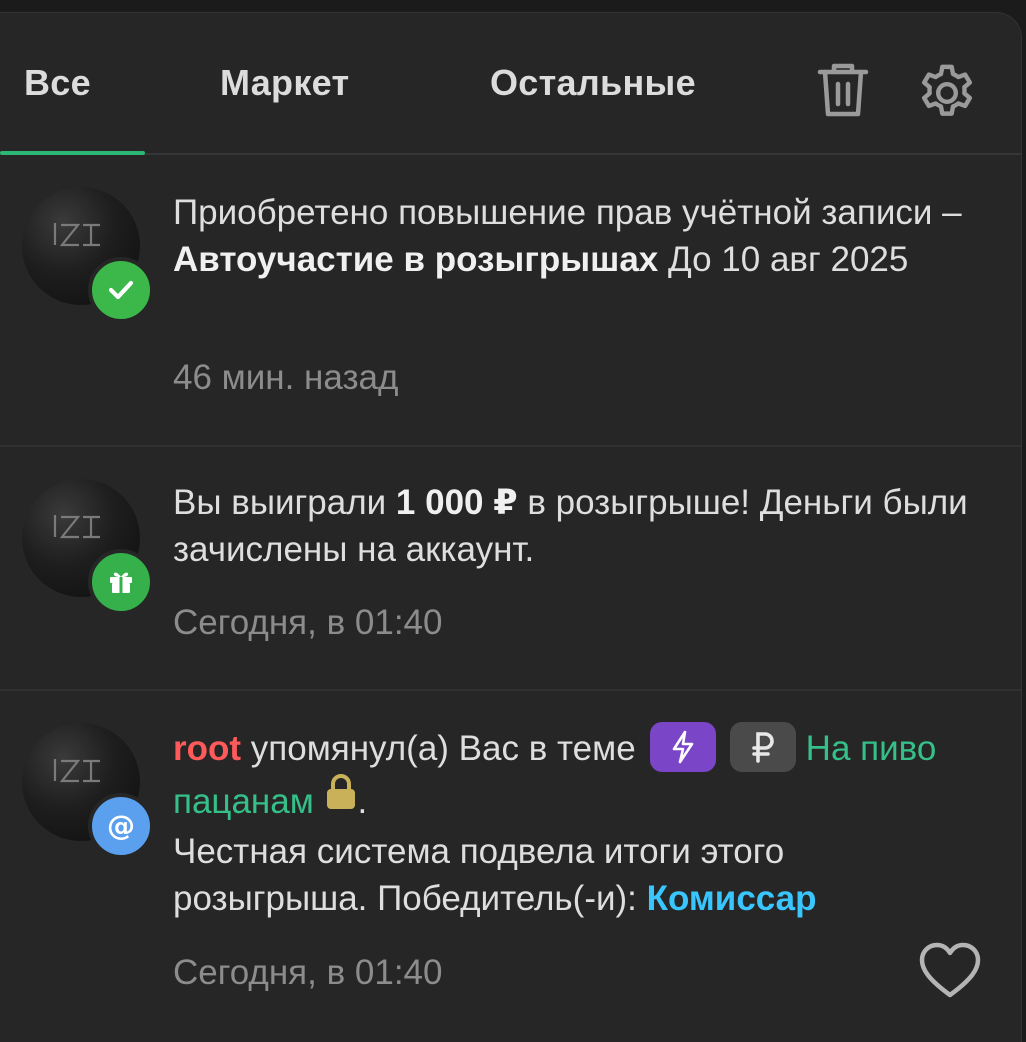  I want to click on thread-prefix-gray, so click(762, 746).